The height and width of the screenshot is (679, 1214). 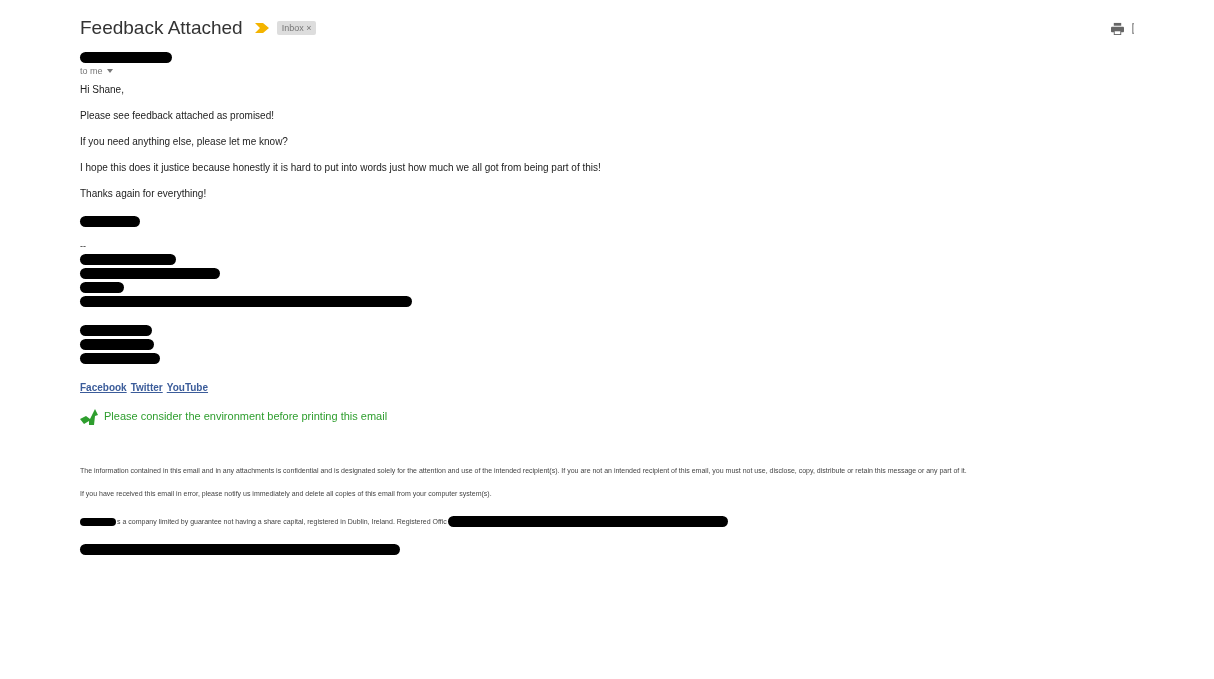 What do you see at coordinates (109, 71) in the screenshot?
I see `caret-icon` at bounding box center [109, 71].